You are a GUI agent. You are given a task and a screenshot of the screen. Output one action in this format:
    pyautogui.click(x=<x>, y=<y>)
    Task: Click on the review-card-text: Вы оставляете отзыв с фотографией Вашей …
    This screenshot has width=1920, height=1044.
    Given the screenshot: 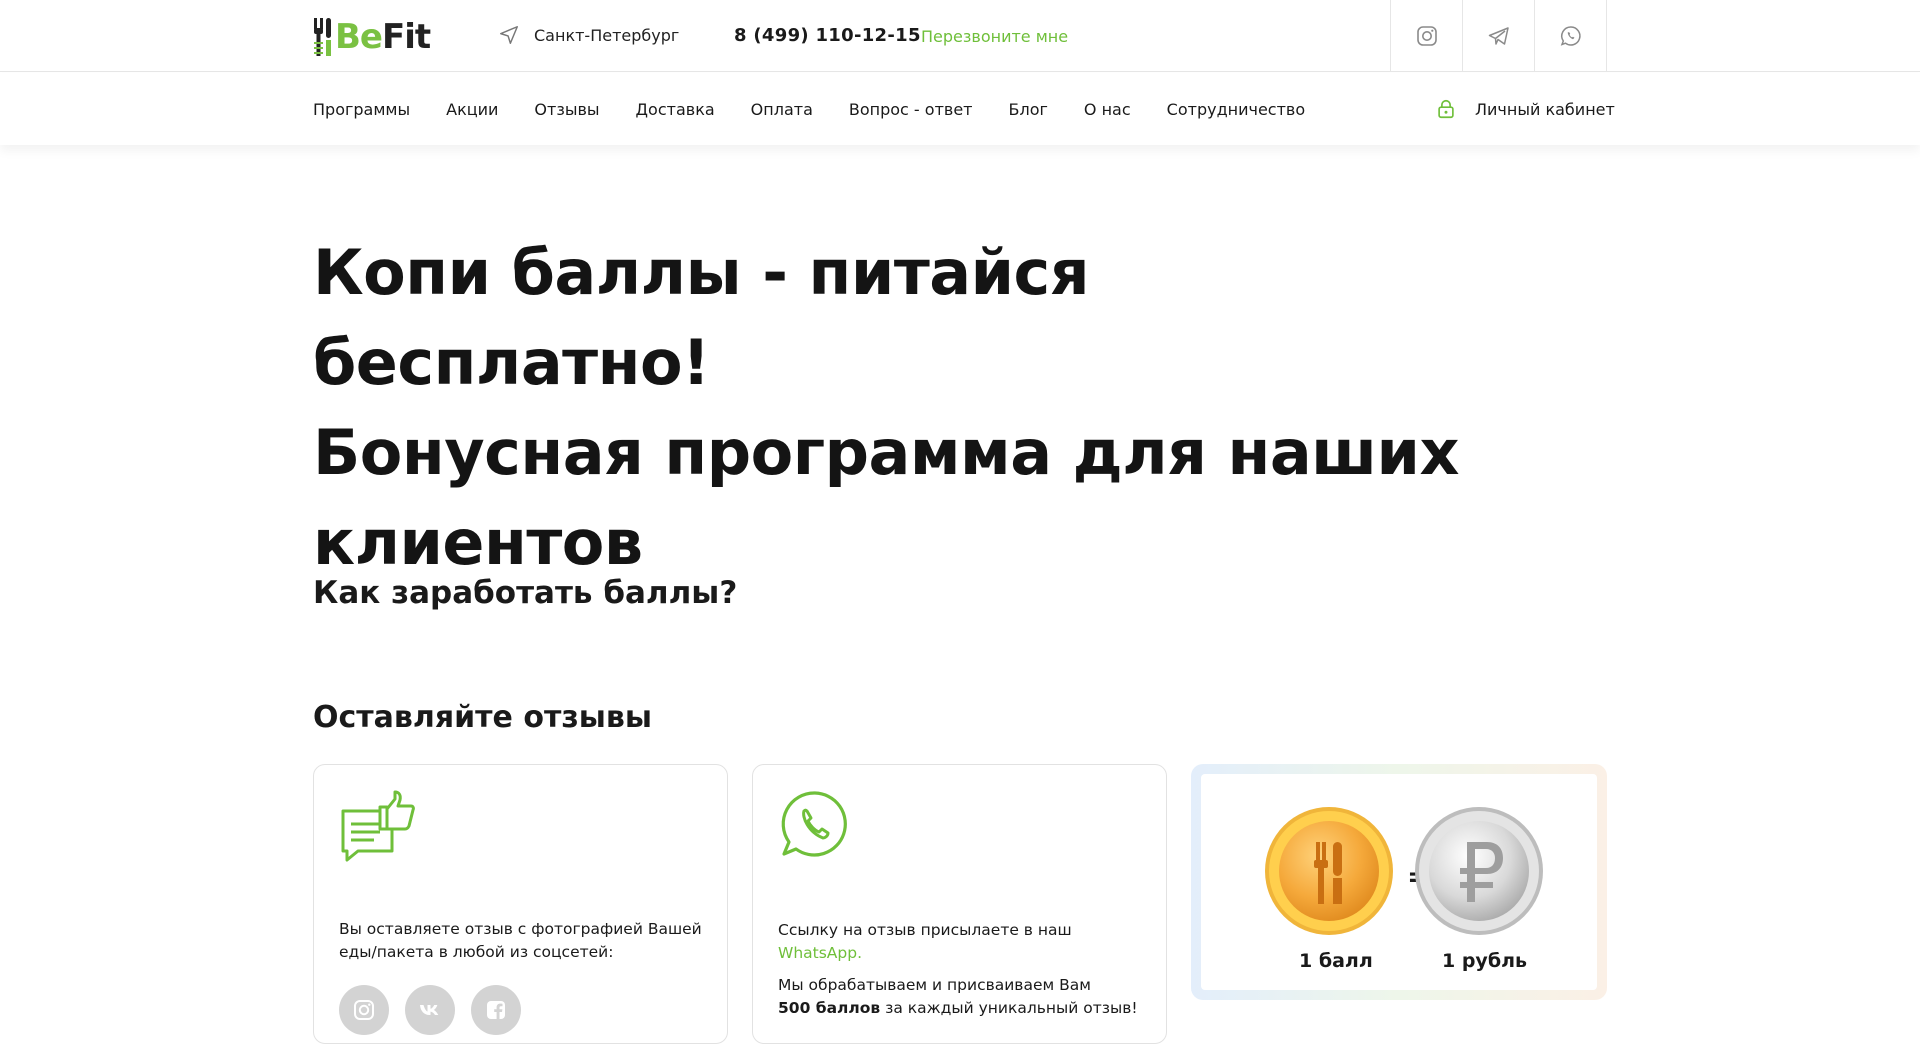 What is the action you would take?
    pyautogui.click(x=520, y=940)
    